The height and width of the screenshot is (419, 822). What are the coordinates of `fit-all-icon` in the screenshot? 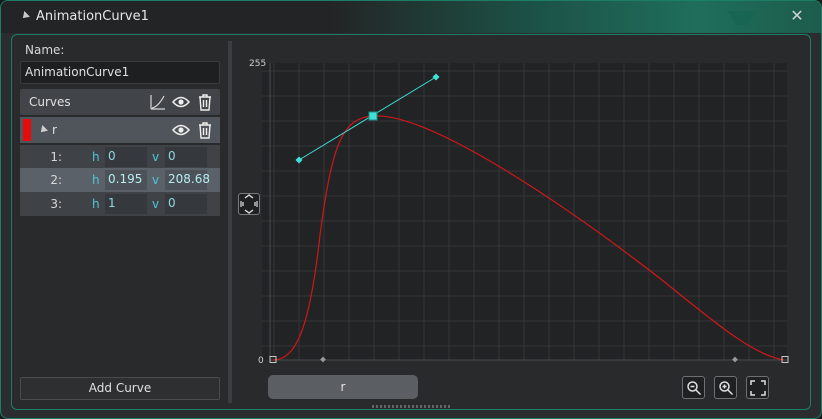 It's located at (757, 387).